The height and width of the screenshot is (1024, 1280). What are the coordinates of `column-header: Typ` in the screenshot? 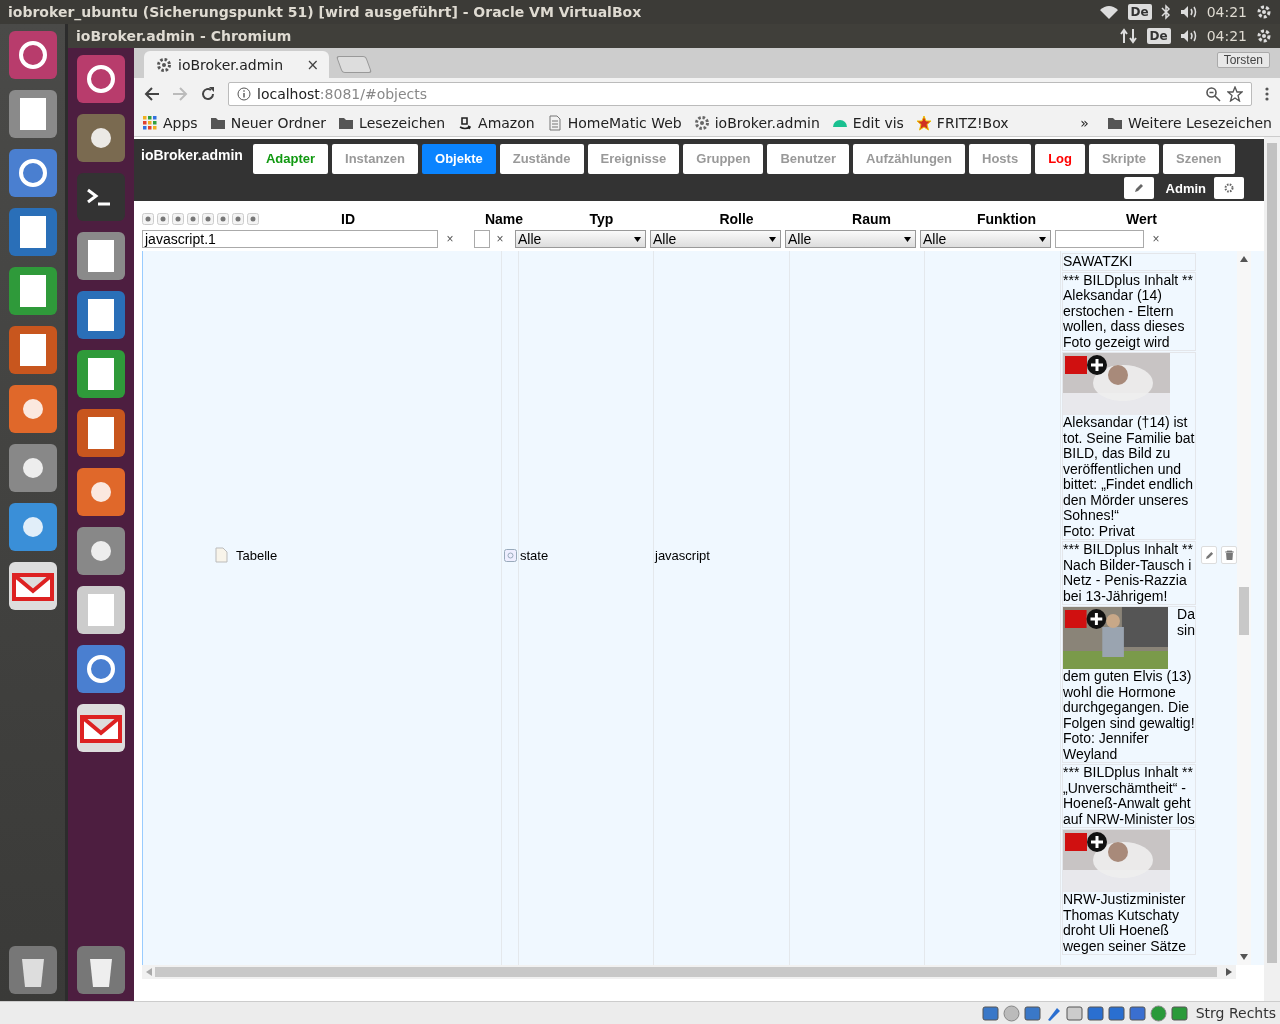 It's located at (601, 219).